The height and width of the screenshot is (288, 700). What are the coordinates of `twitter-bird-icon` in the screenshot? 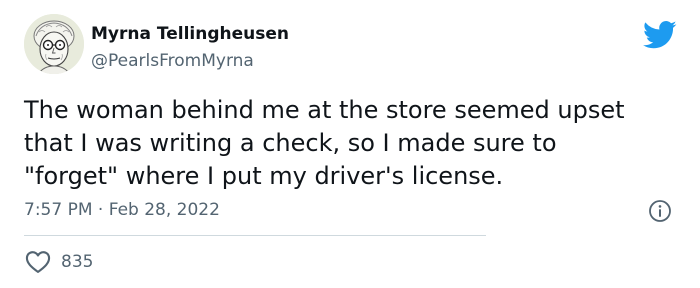 It's located at (660, 35).